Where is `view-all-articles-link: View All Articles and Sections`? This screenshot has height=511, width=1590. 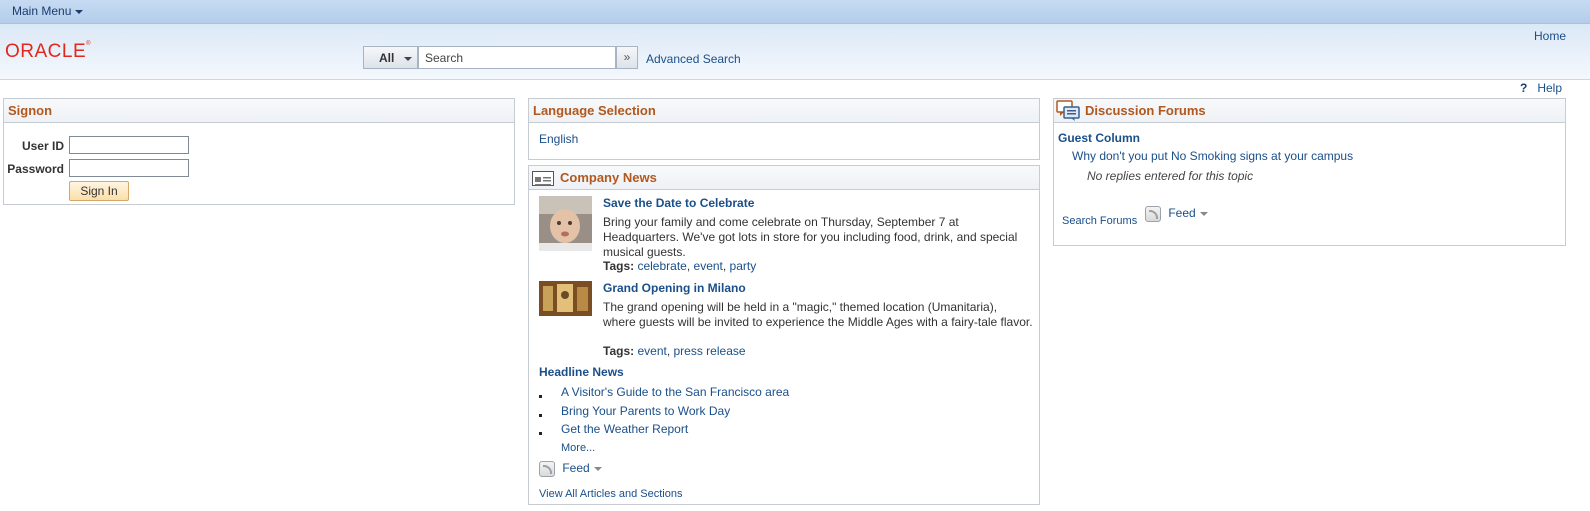 view-all-articles-link: View All Articles and Sections is located at coordinates (610, 494).